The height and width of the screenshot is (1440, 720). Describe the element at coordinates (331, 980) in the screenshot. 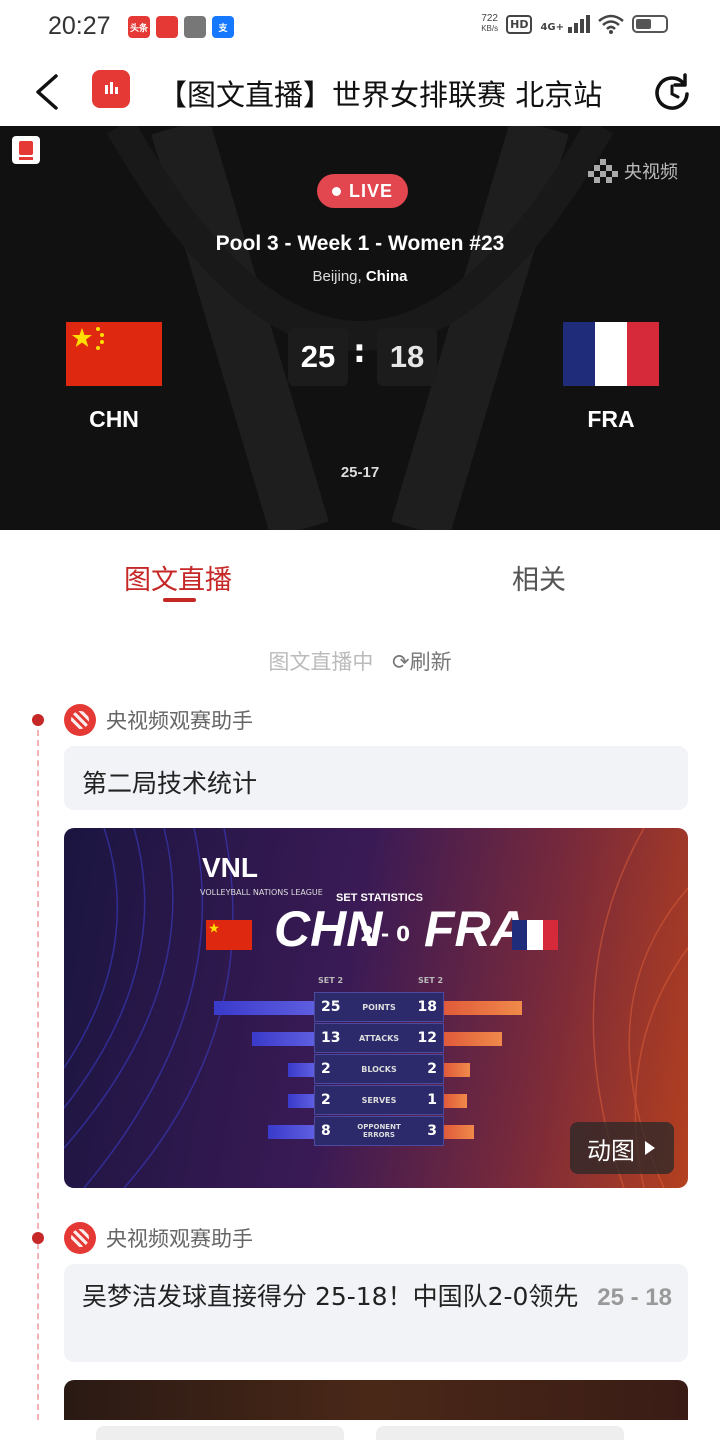

I see `home-set-label: SET 2` at that location.